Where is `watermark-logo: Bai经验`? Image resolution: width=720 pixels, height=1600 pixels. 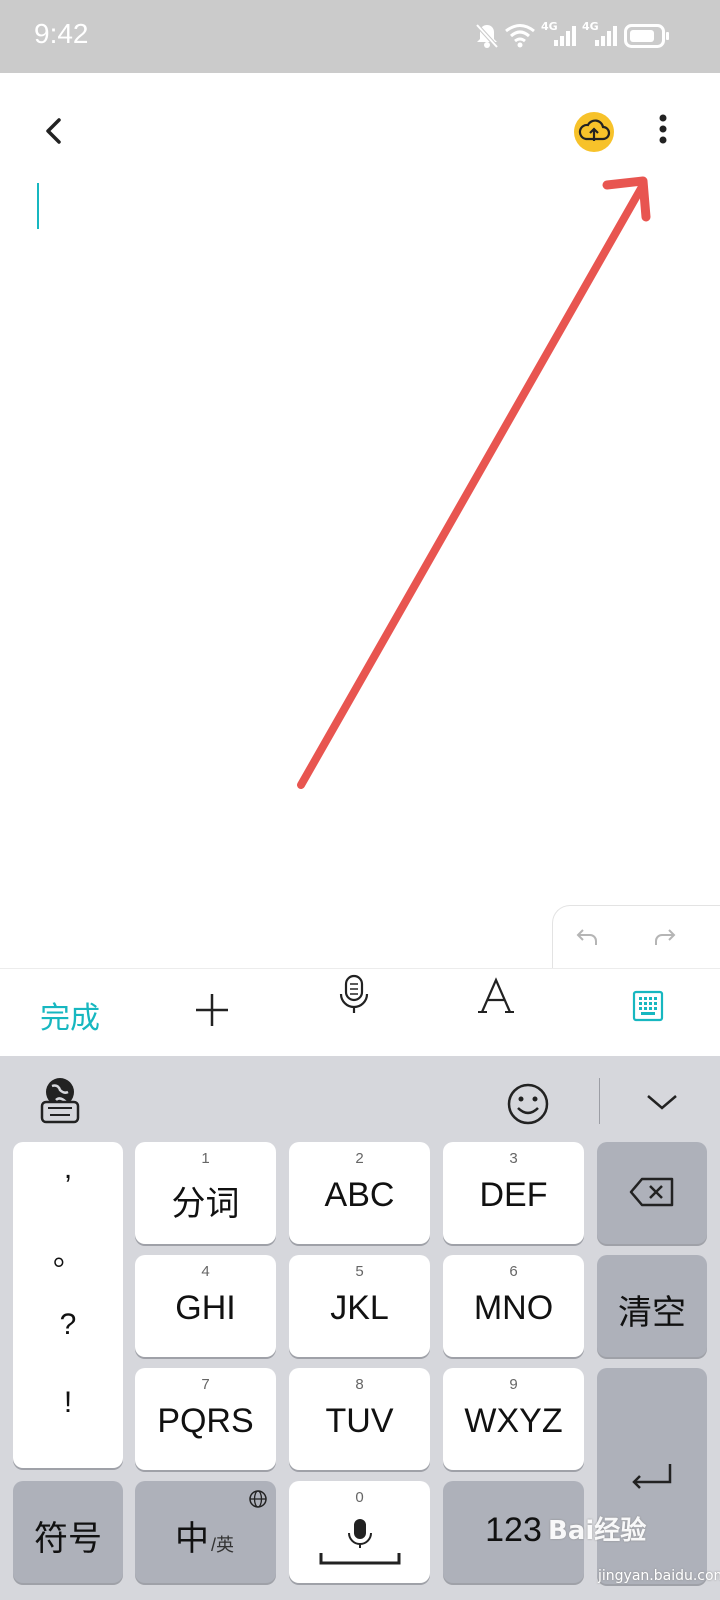
watermark-logo: Bai经验 is located at coordinates (597, 1531).